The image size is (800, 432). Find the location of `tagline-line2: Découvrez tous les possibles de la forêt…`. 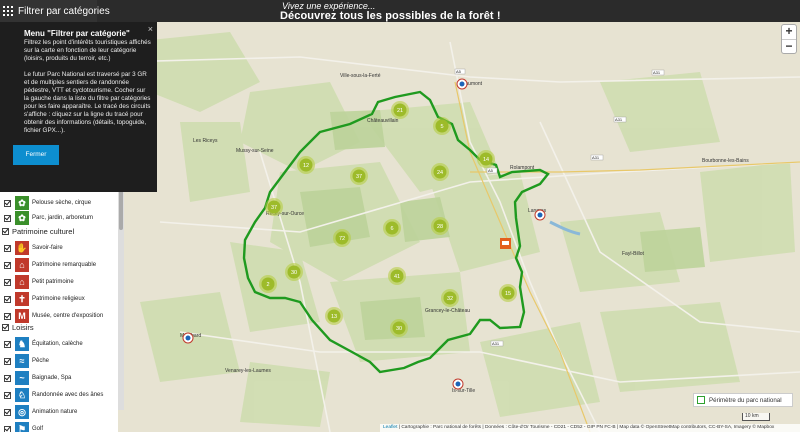

tagline-line2: Découvrez tous les possibles de la forêt… is located at coordinates (390, 16).